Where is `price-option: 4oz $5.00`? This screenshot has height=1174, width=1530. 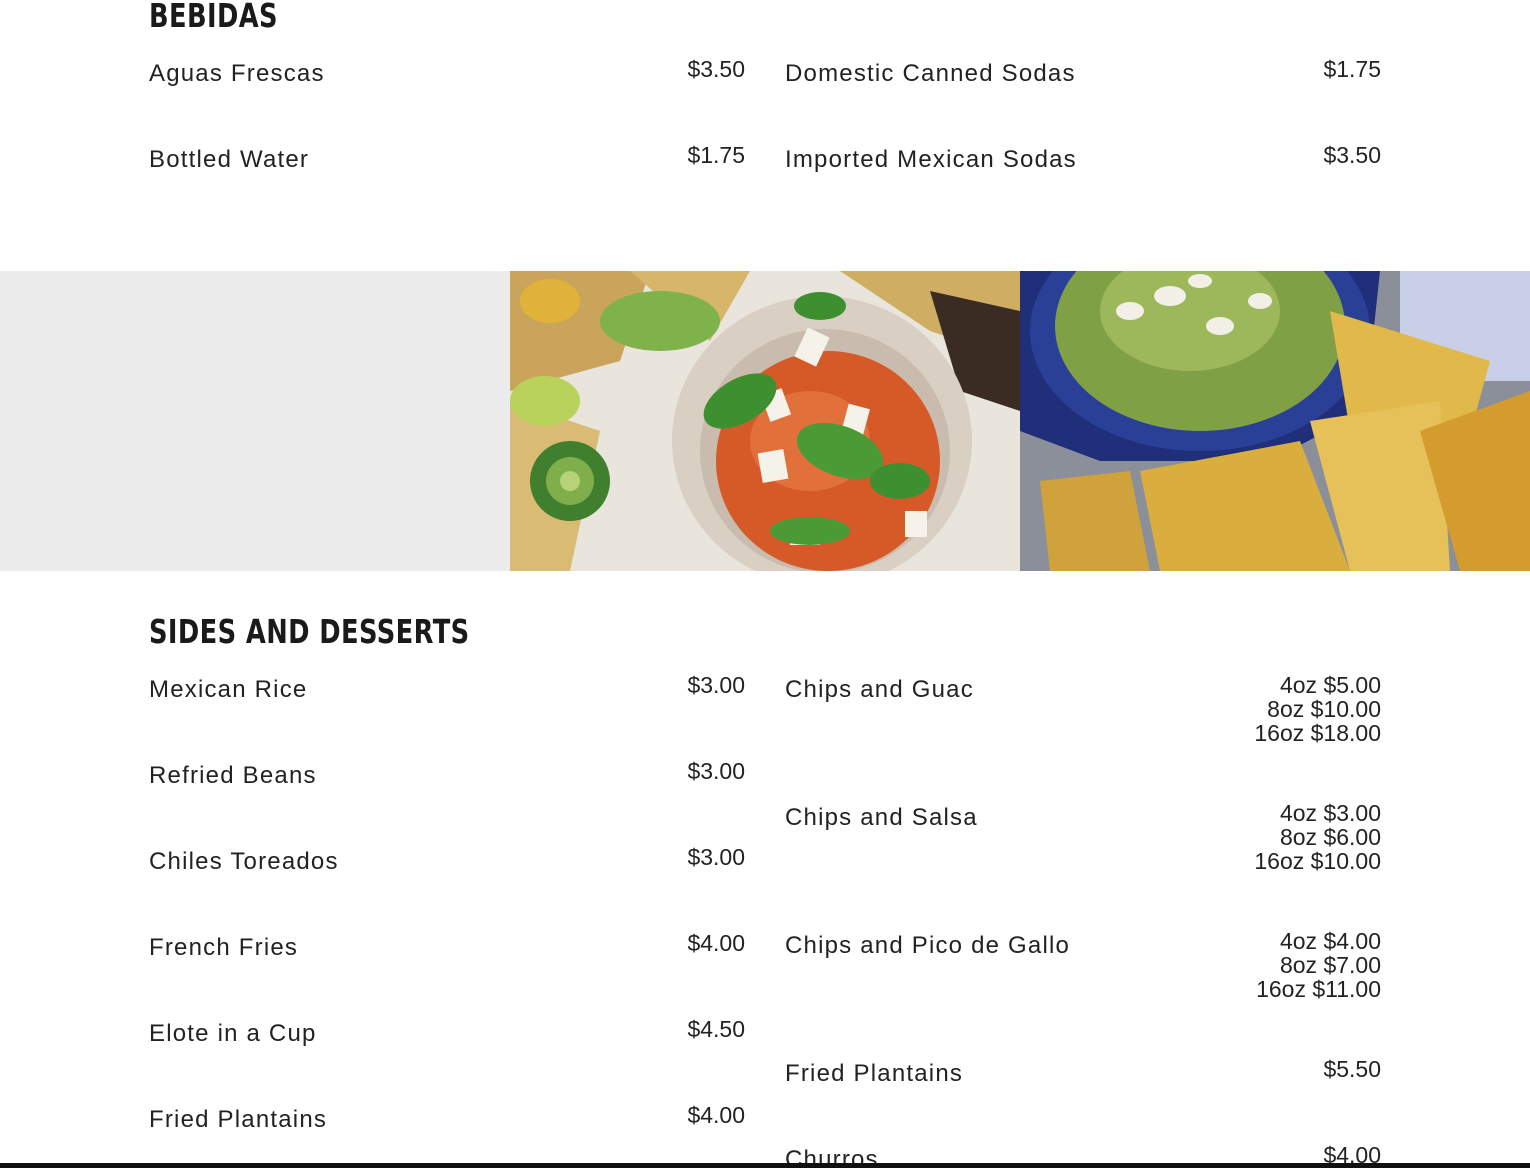
price-option: 4oz $5.00 is located at coordinates (1330, 685).